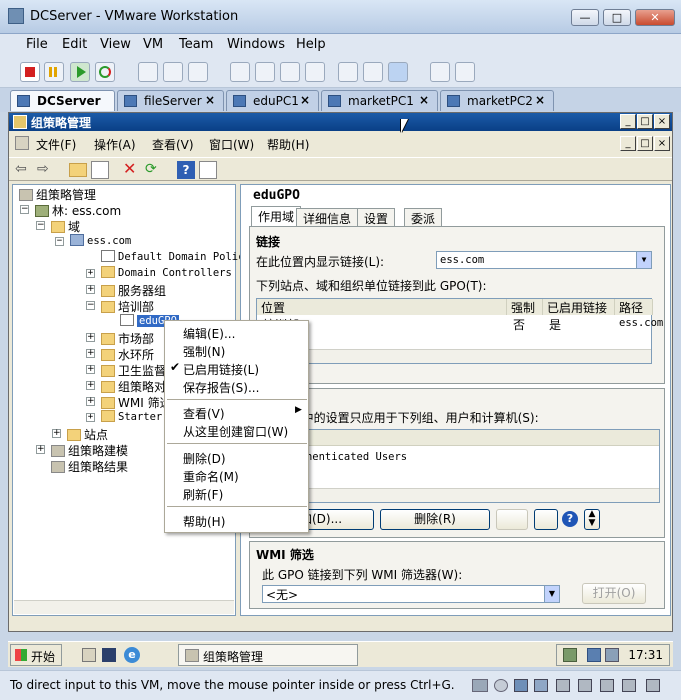 Image resolution: width=681 pixels, height=700 pixels. Describe the element at coordinates (37, 44) in the screenshot. I see `menu-file: File` at that location.